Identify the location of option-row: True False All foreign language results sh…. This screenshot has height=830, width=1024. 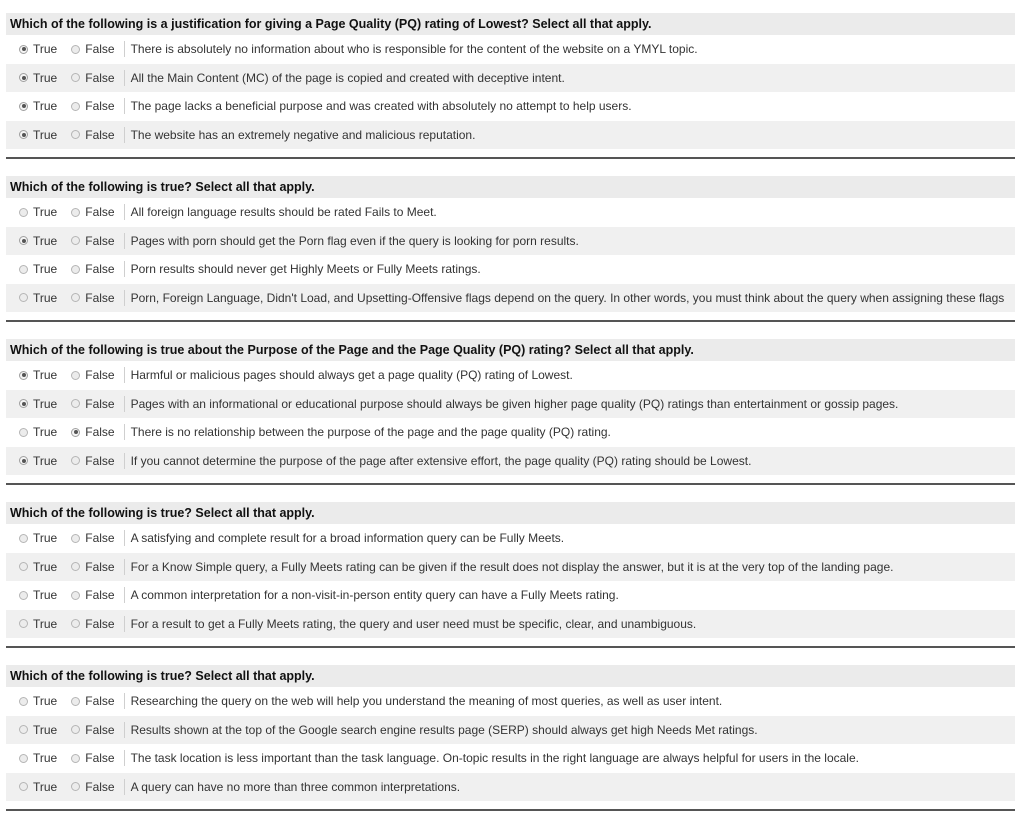
(510, 212).